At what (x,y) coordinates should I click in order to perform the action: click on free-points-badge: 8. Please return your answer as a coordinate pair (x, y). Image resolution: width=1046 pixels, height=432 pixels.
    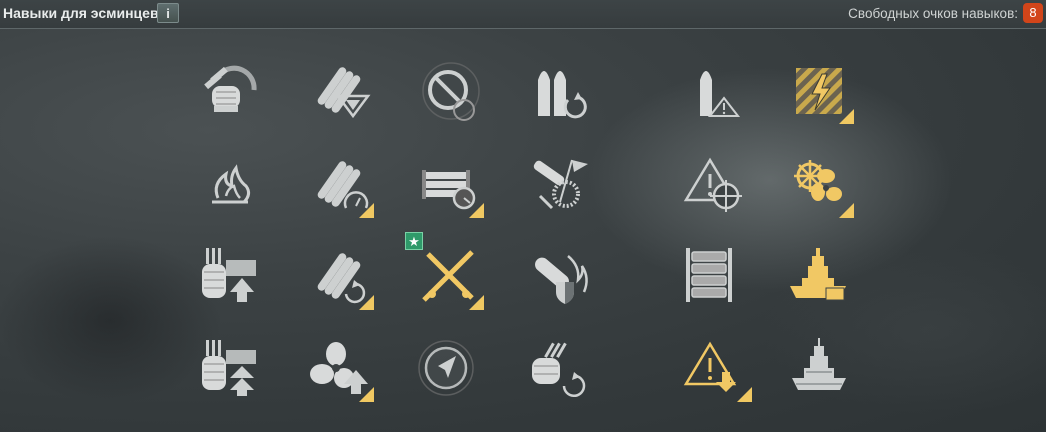
    Looking at the image, I should click on (1033, 13).